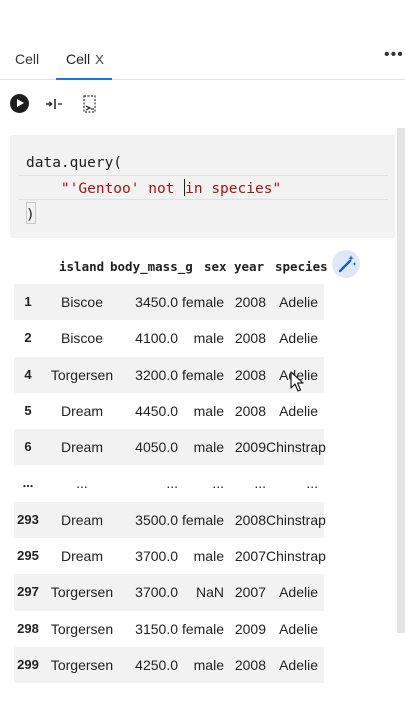 This screenshot has height=720, width=405. Describe the element at coordinates (301, 266) in the screenshot. I see `column-header-species: species` at that location.